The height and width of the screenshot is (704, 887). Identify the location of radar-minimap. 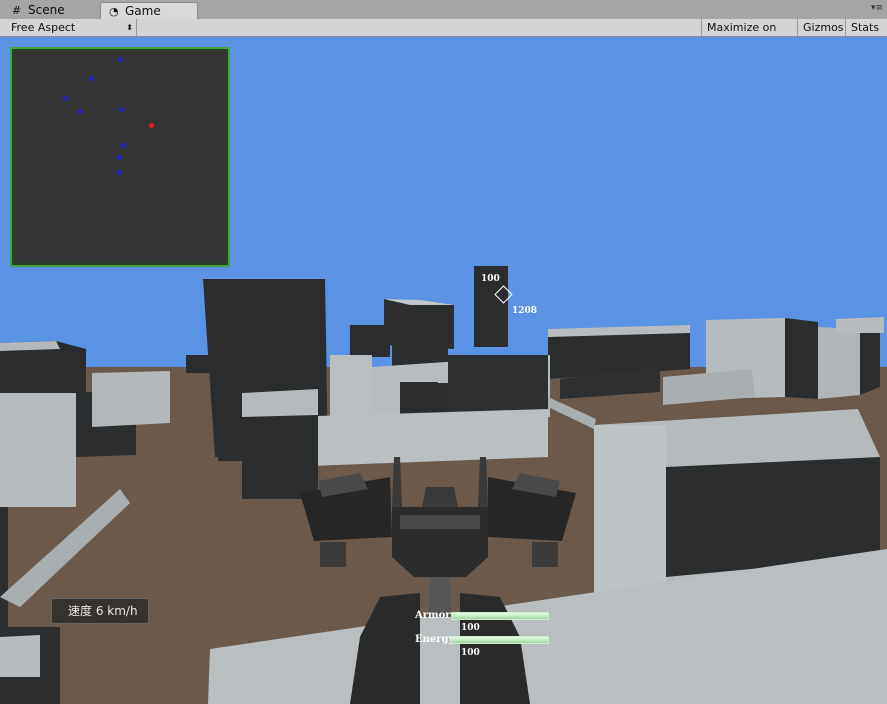
(120, 157).